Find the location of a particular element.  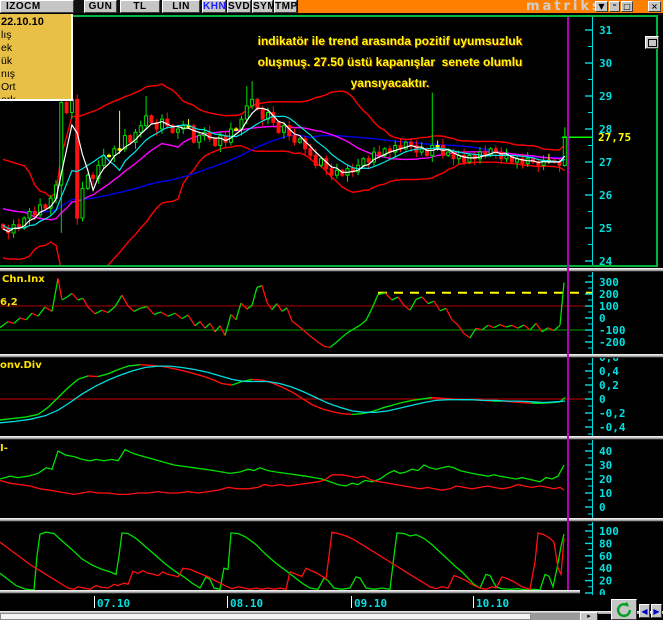

close-button: × is located at coordinates (654, 6).